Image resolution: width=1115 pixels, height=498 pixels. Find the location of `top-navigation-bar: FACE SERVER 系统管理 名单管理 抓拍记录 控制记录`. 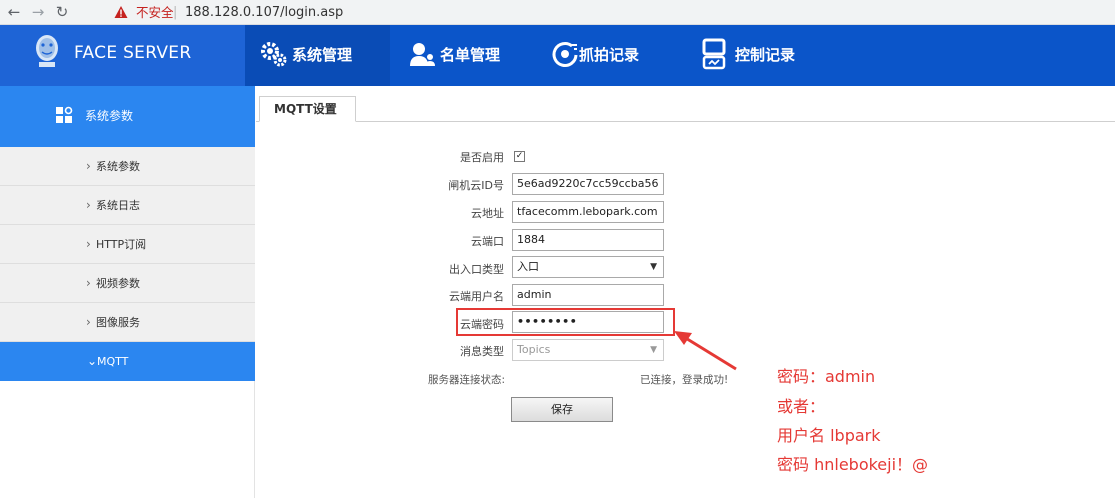

top-navigation-bar: FACE SERVER 系统管理 名单管理 抓拍记录 控制记录 is located at coordinates (557, 55).